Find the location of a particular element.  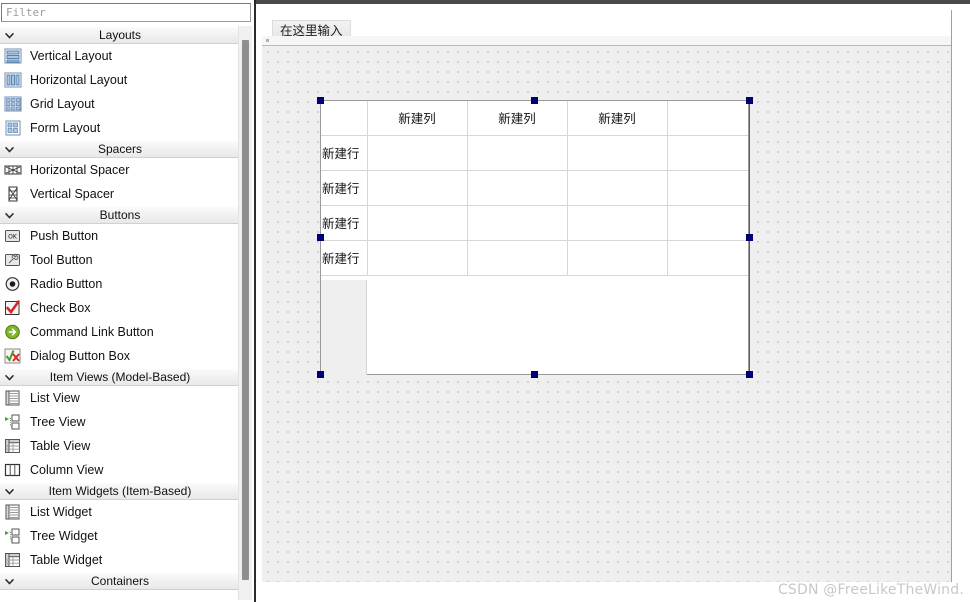

tool-button-icon is located at coordinates (13, 260).